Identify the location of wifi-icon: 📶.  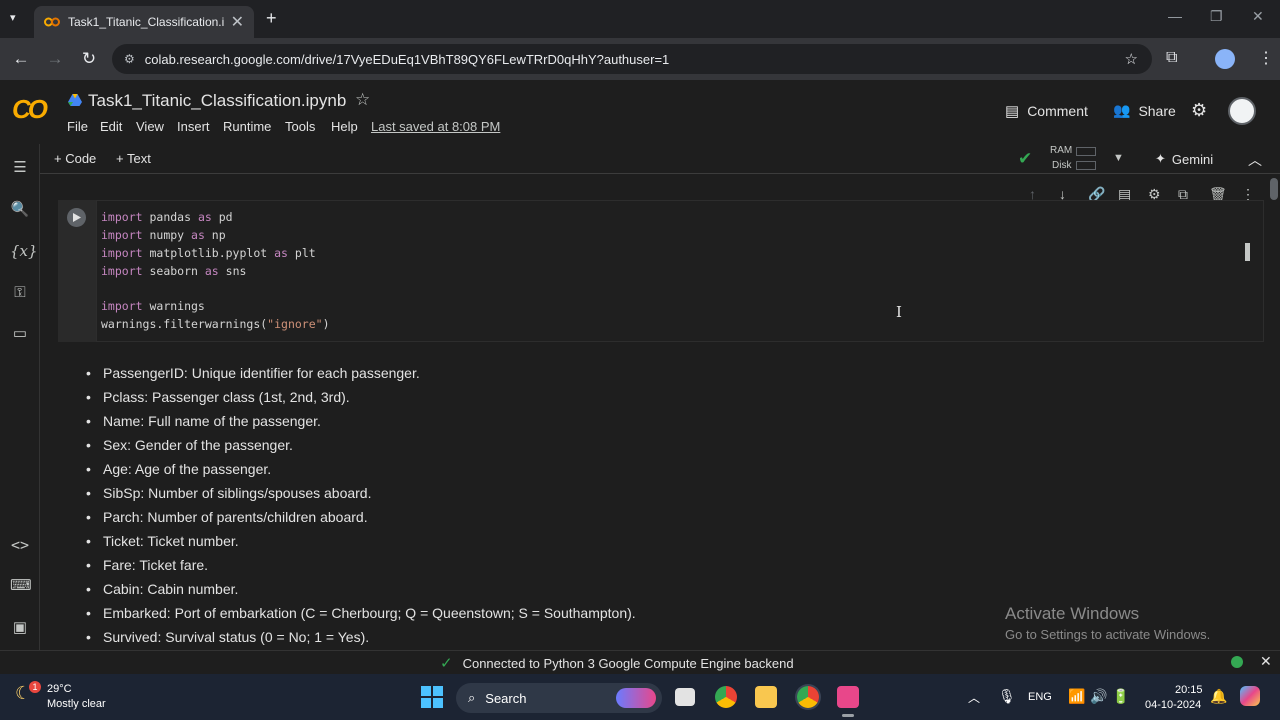
(1076, 696).